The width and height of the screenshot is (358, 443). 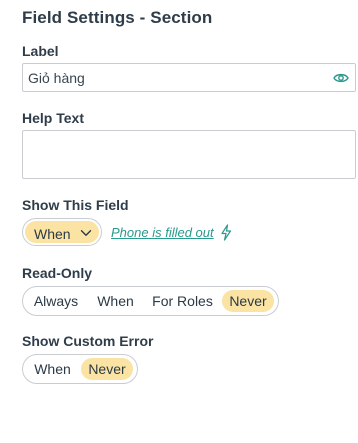 What do you see at coordinates (88, 341) in the screenshot?
I see `custom-error-label: Show Custom Error` at bounding box center [88, 341].